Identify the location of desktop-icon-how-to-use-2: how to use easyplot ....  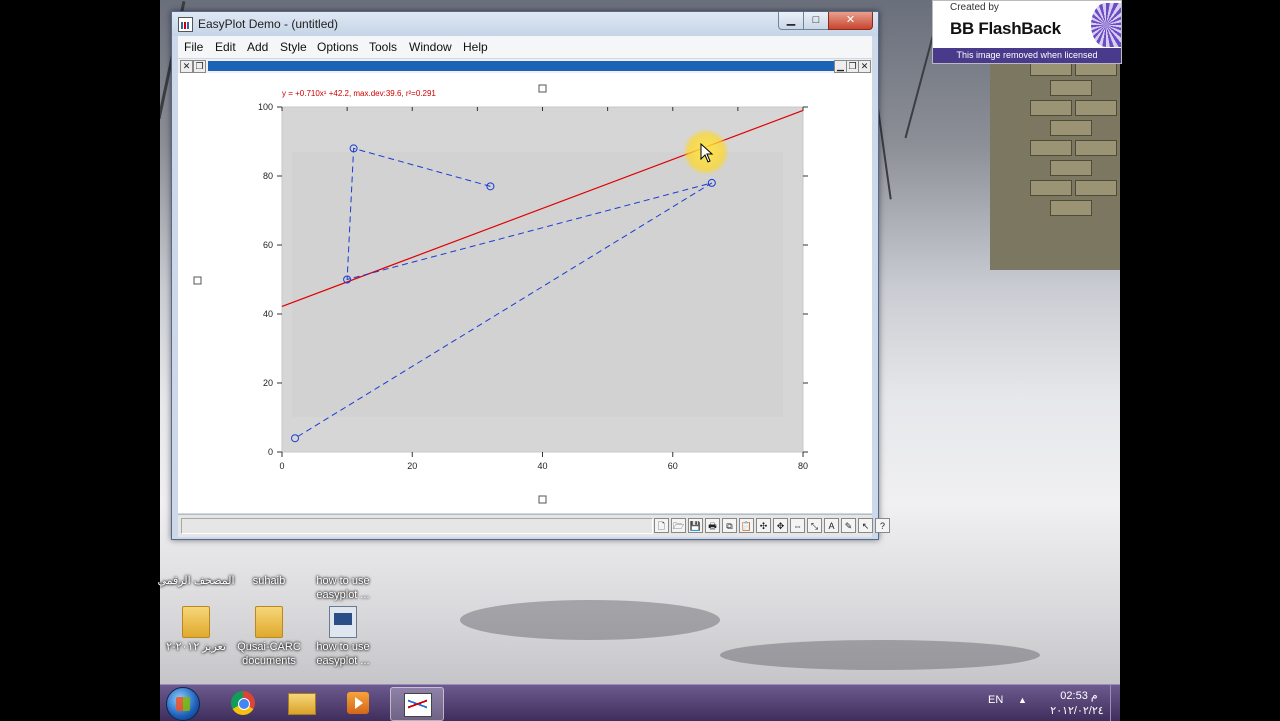
(343, 637).